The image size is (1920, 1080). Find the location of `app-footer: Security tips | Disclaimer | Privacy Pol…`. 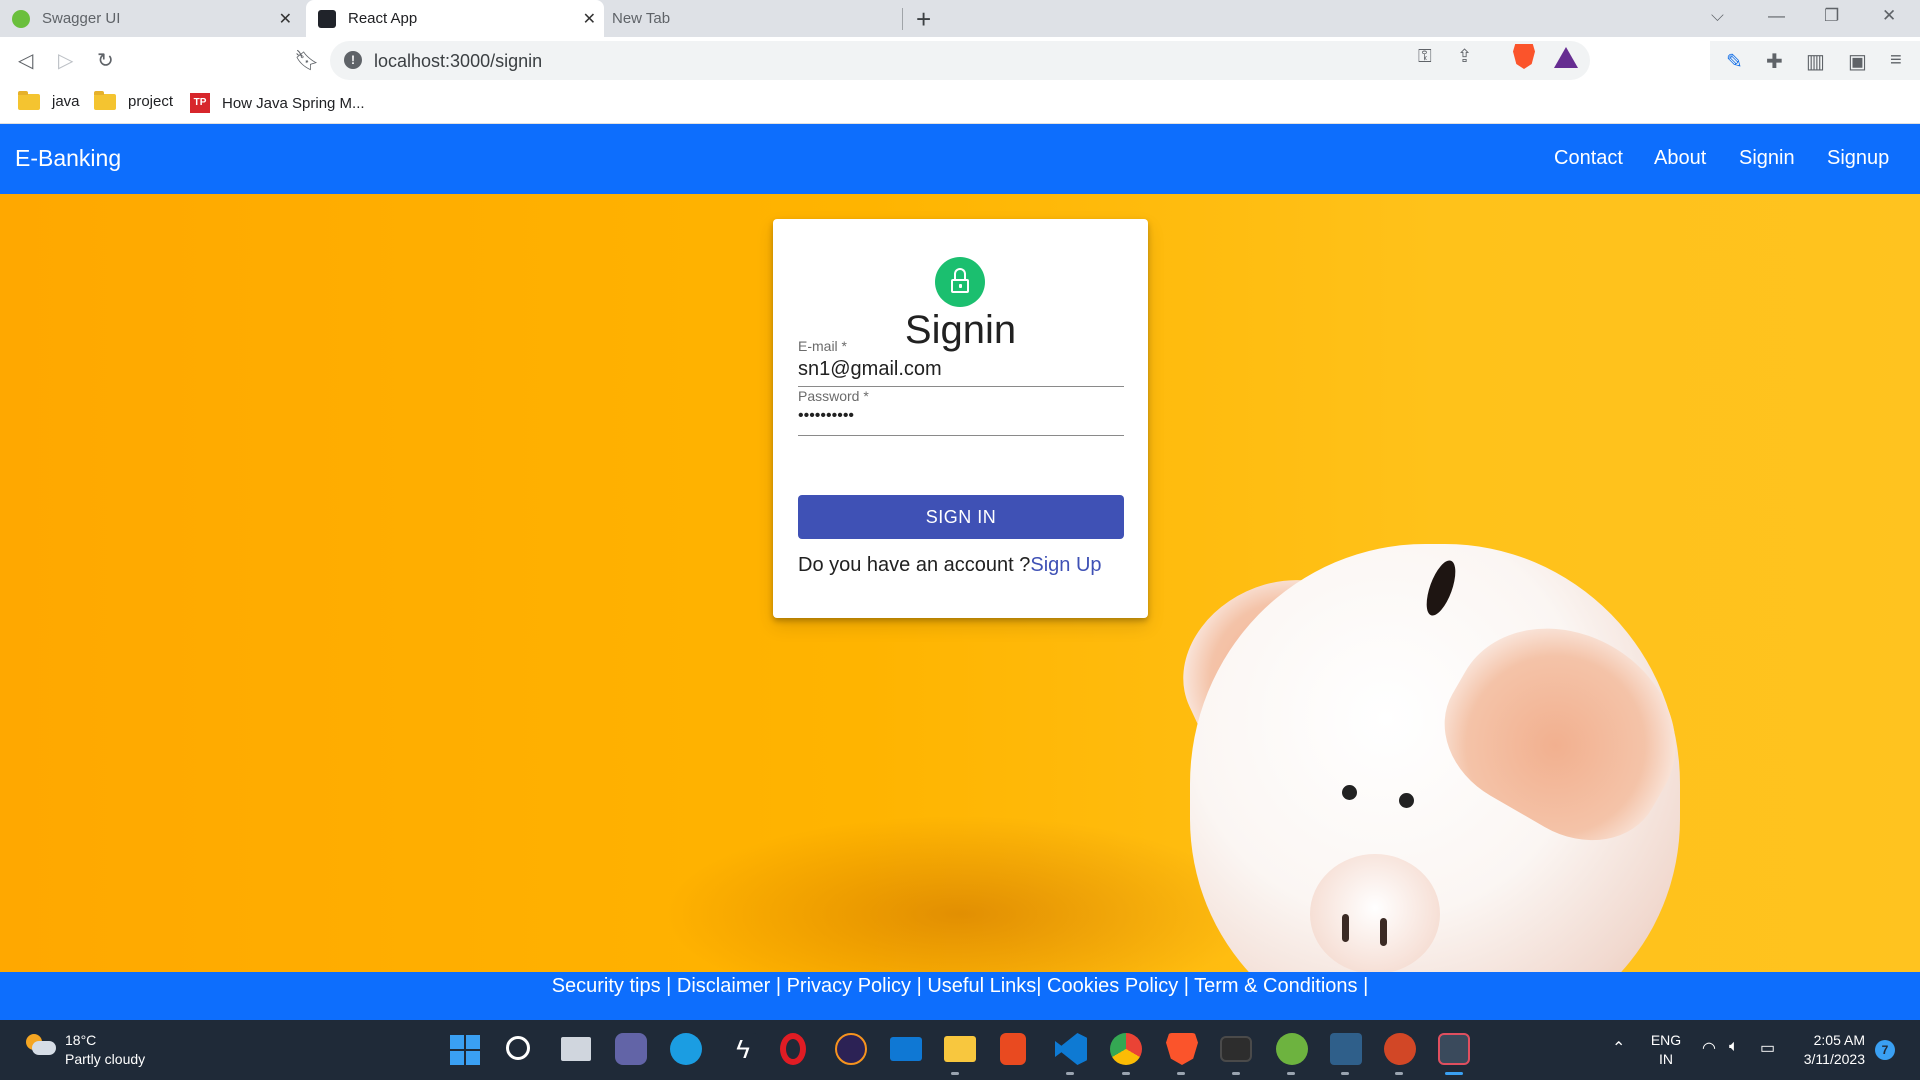

app-footer: Security tips | Disclaimer | Privacy Pol… is located at coordinates (960, 996).